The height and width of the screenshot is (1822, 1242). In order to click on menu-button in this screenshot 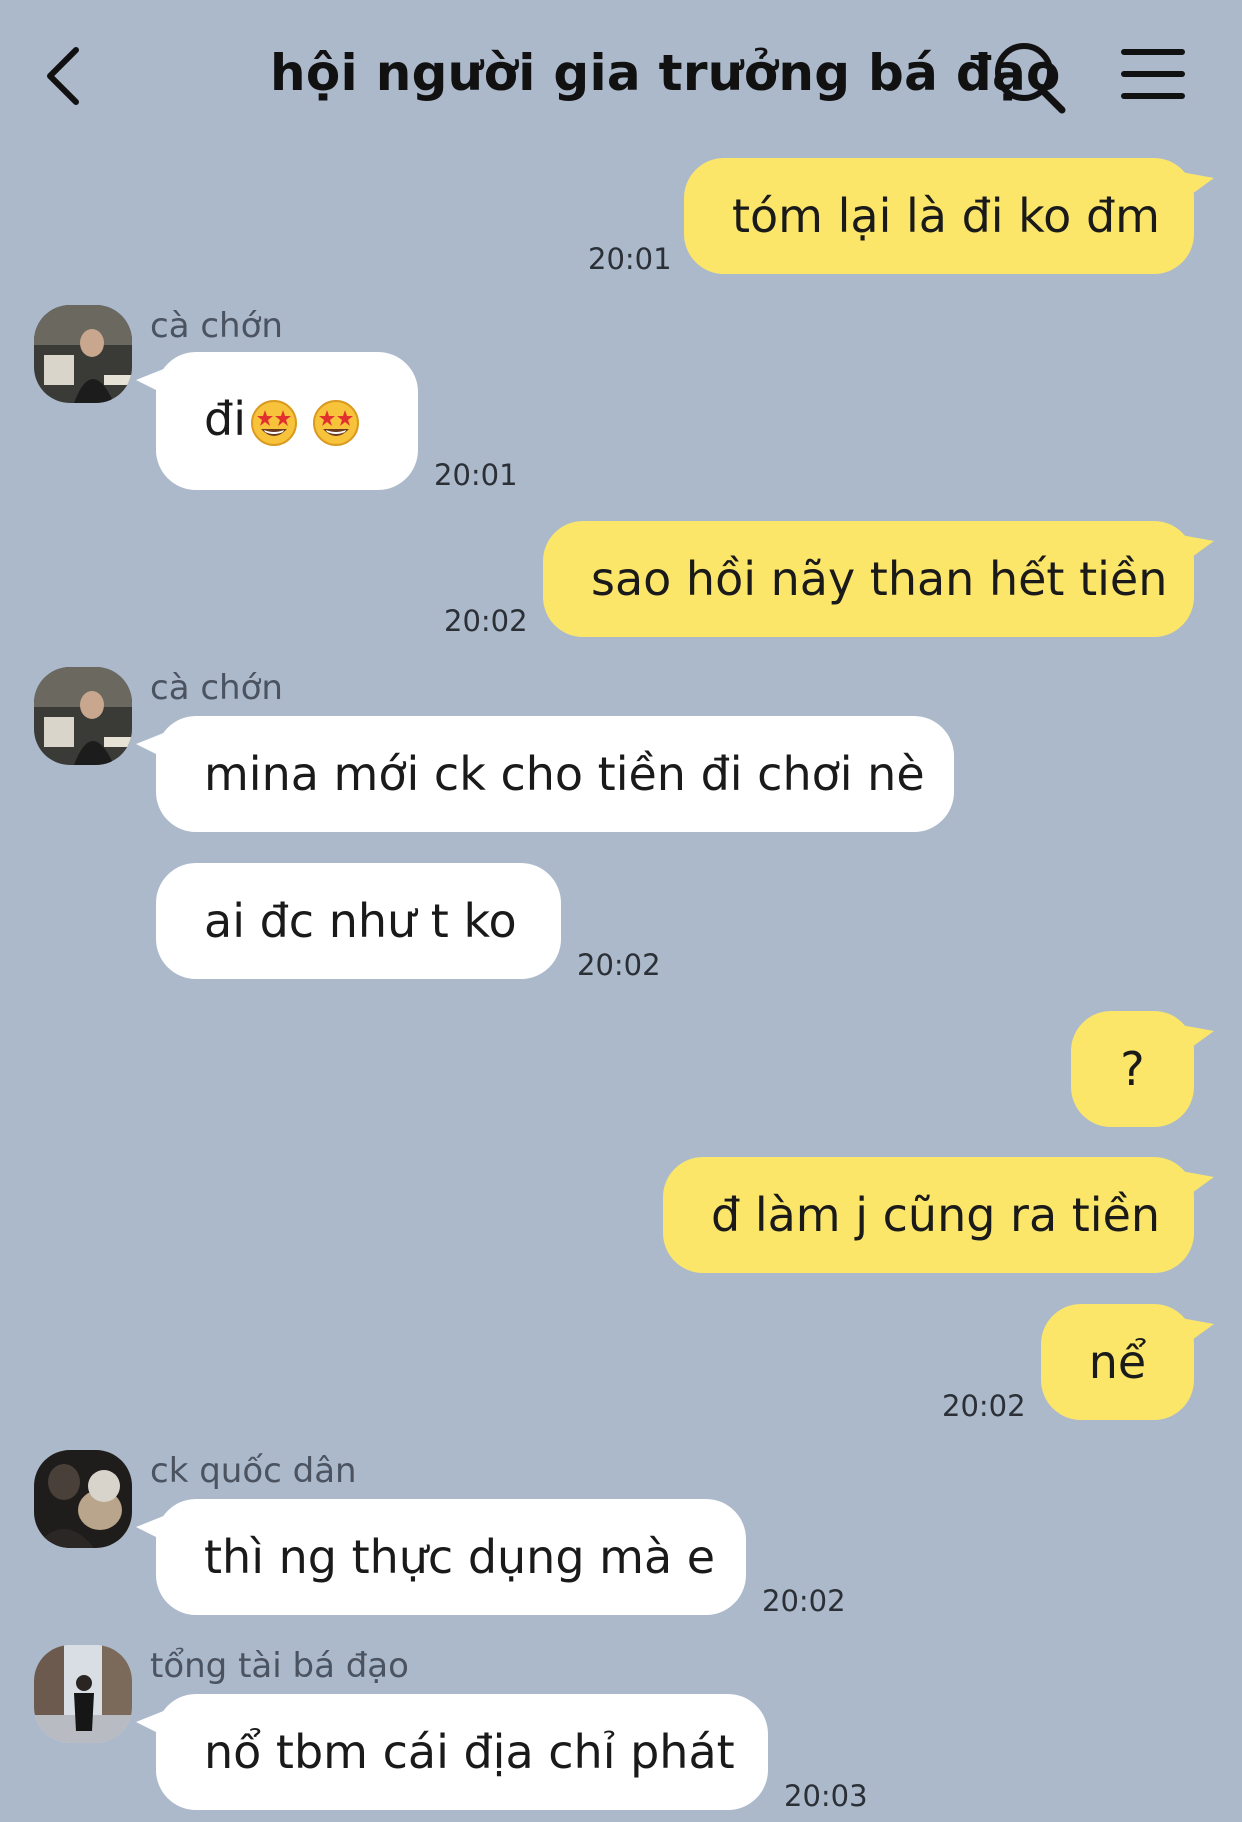, I will do `click(1153, 74)`.